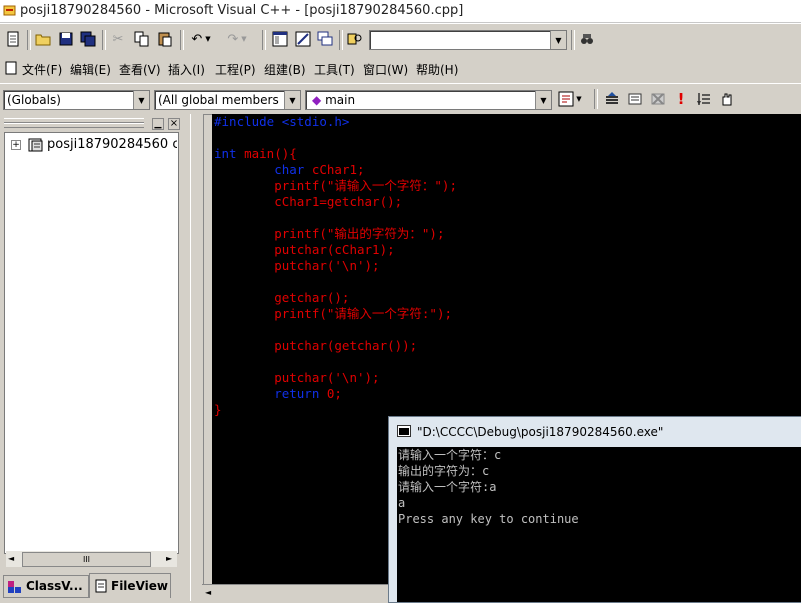  What do you see at coordinates (303, 39) in the screenshot?
I see `output-window-icon` at bounding box center [303, 39].